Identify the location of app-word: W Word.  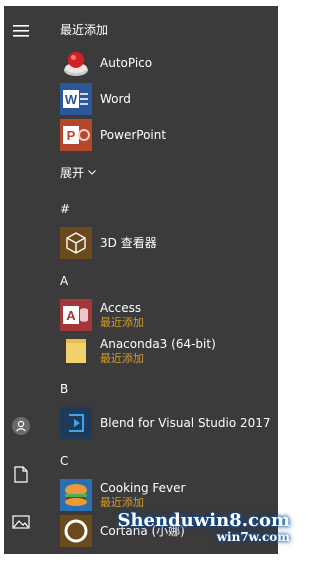
(95, 99).